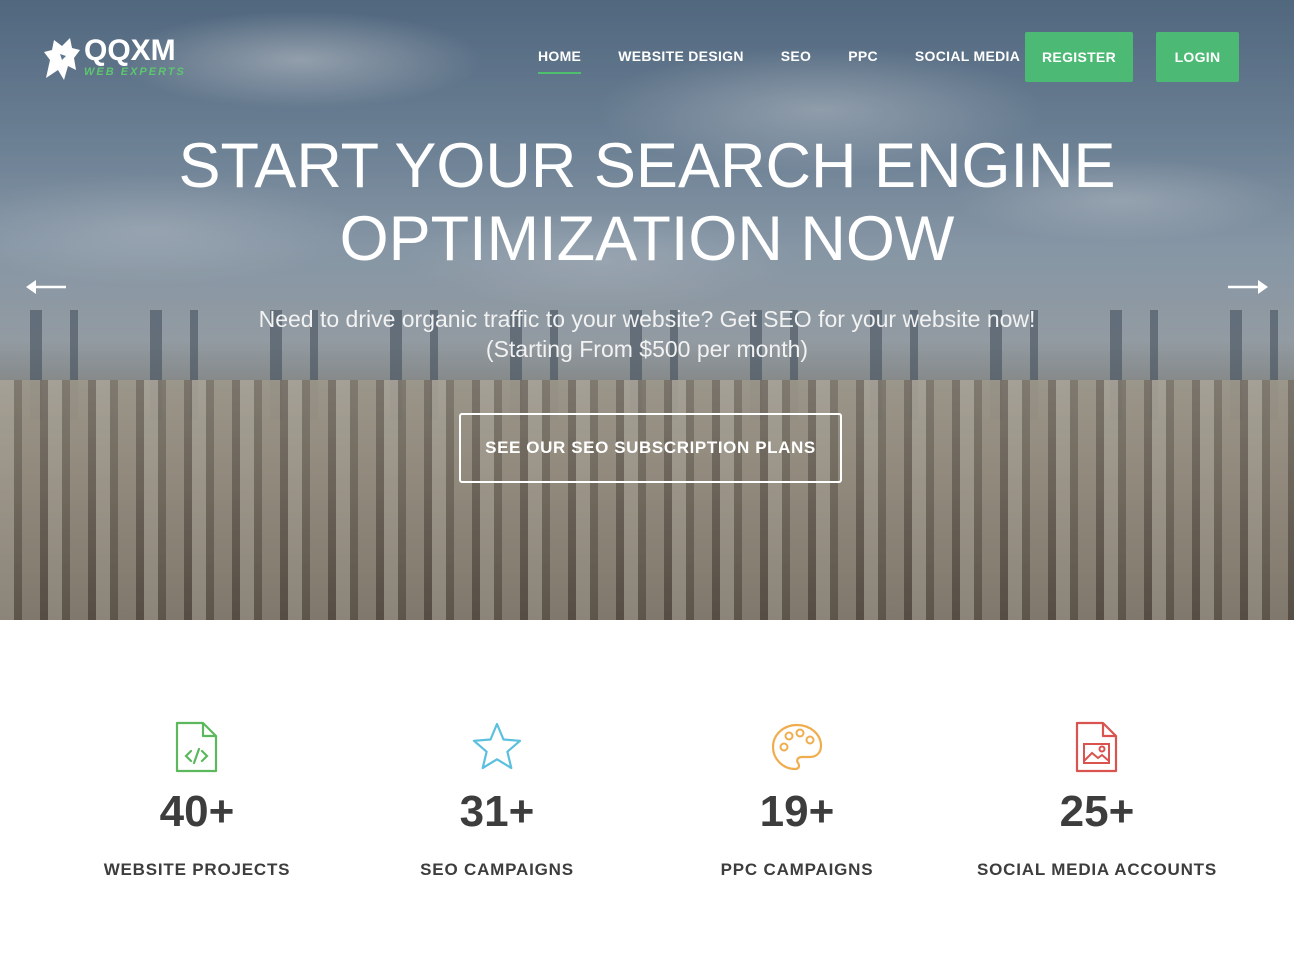 This screenshot has width=1294, height=972. What do you see at coordinates (647, 349) in the screenshot?
I see `hero-subtitle-line2: (Starting From $500 per month)` at bounding box center [647, 349].